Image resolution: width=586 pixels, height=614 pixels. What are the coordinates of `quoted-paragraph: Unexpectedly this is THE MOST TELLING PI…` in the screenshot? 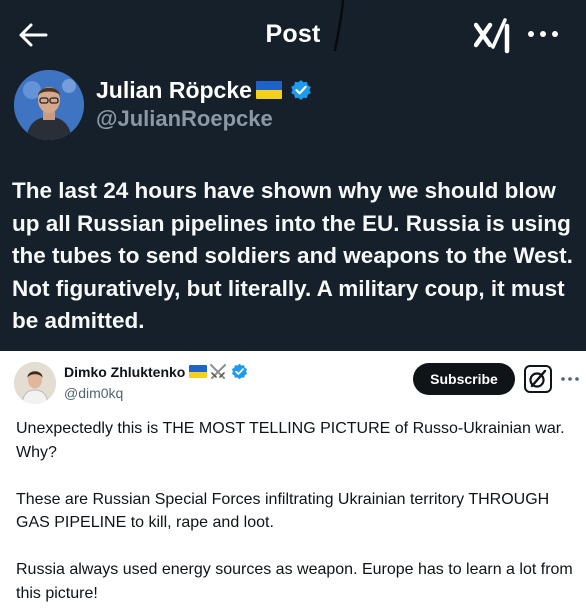 It's located at (290, 440).